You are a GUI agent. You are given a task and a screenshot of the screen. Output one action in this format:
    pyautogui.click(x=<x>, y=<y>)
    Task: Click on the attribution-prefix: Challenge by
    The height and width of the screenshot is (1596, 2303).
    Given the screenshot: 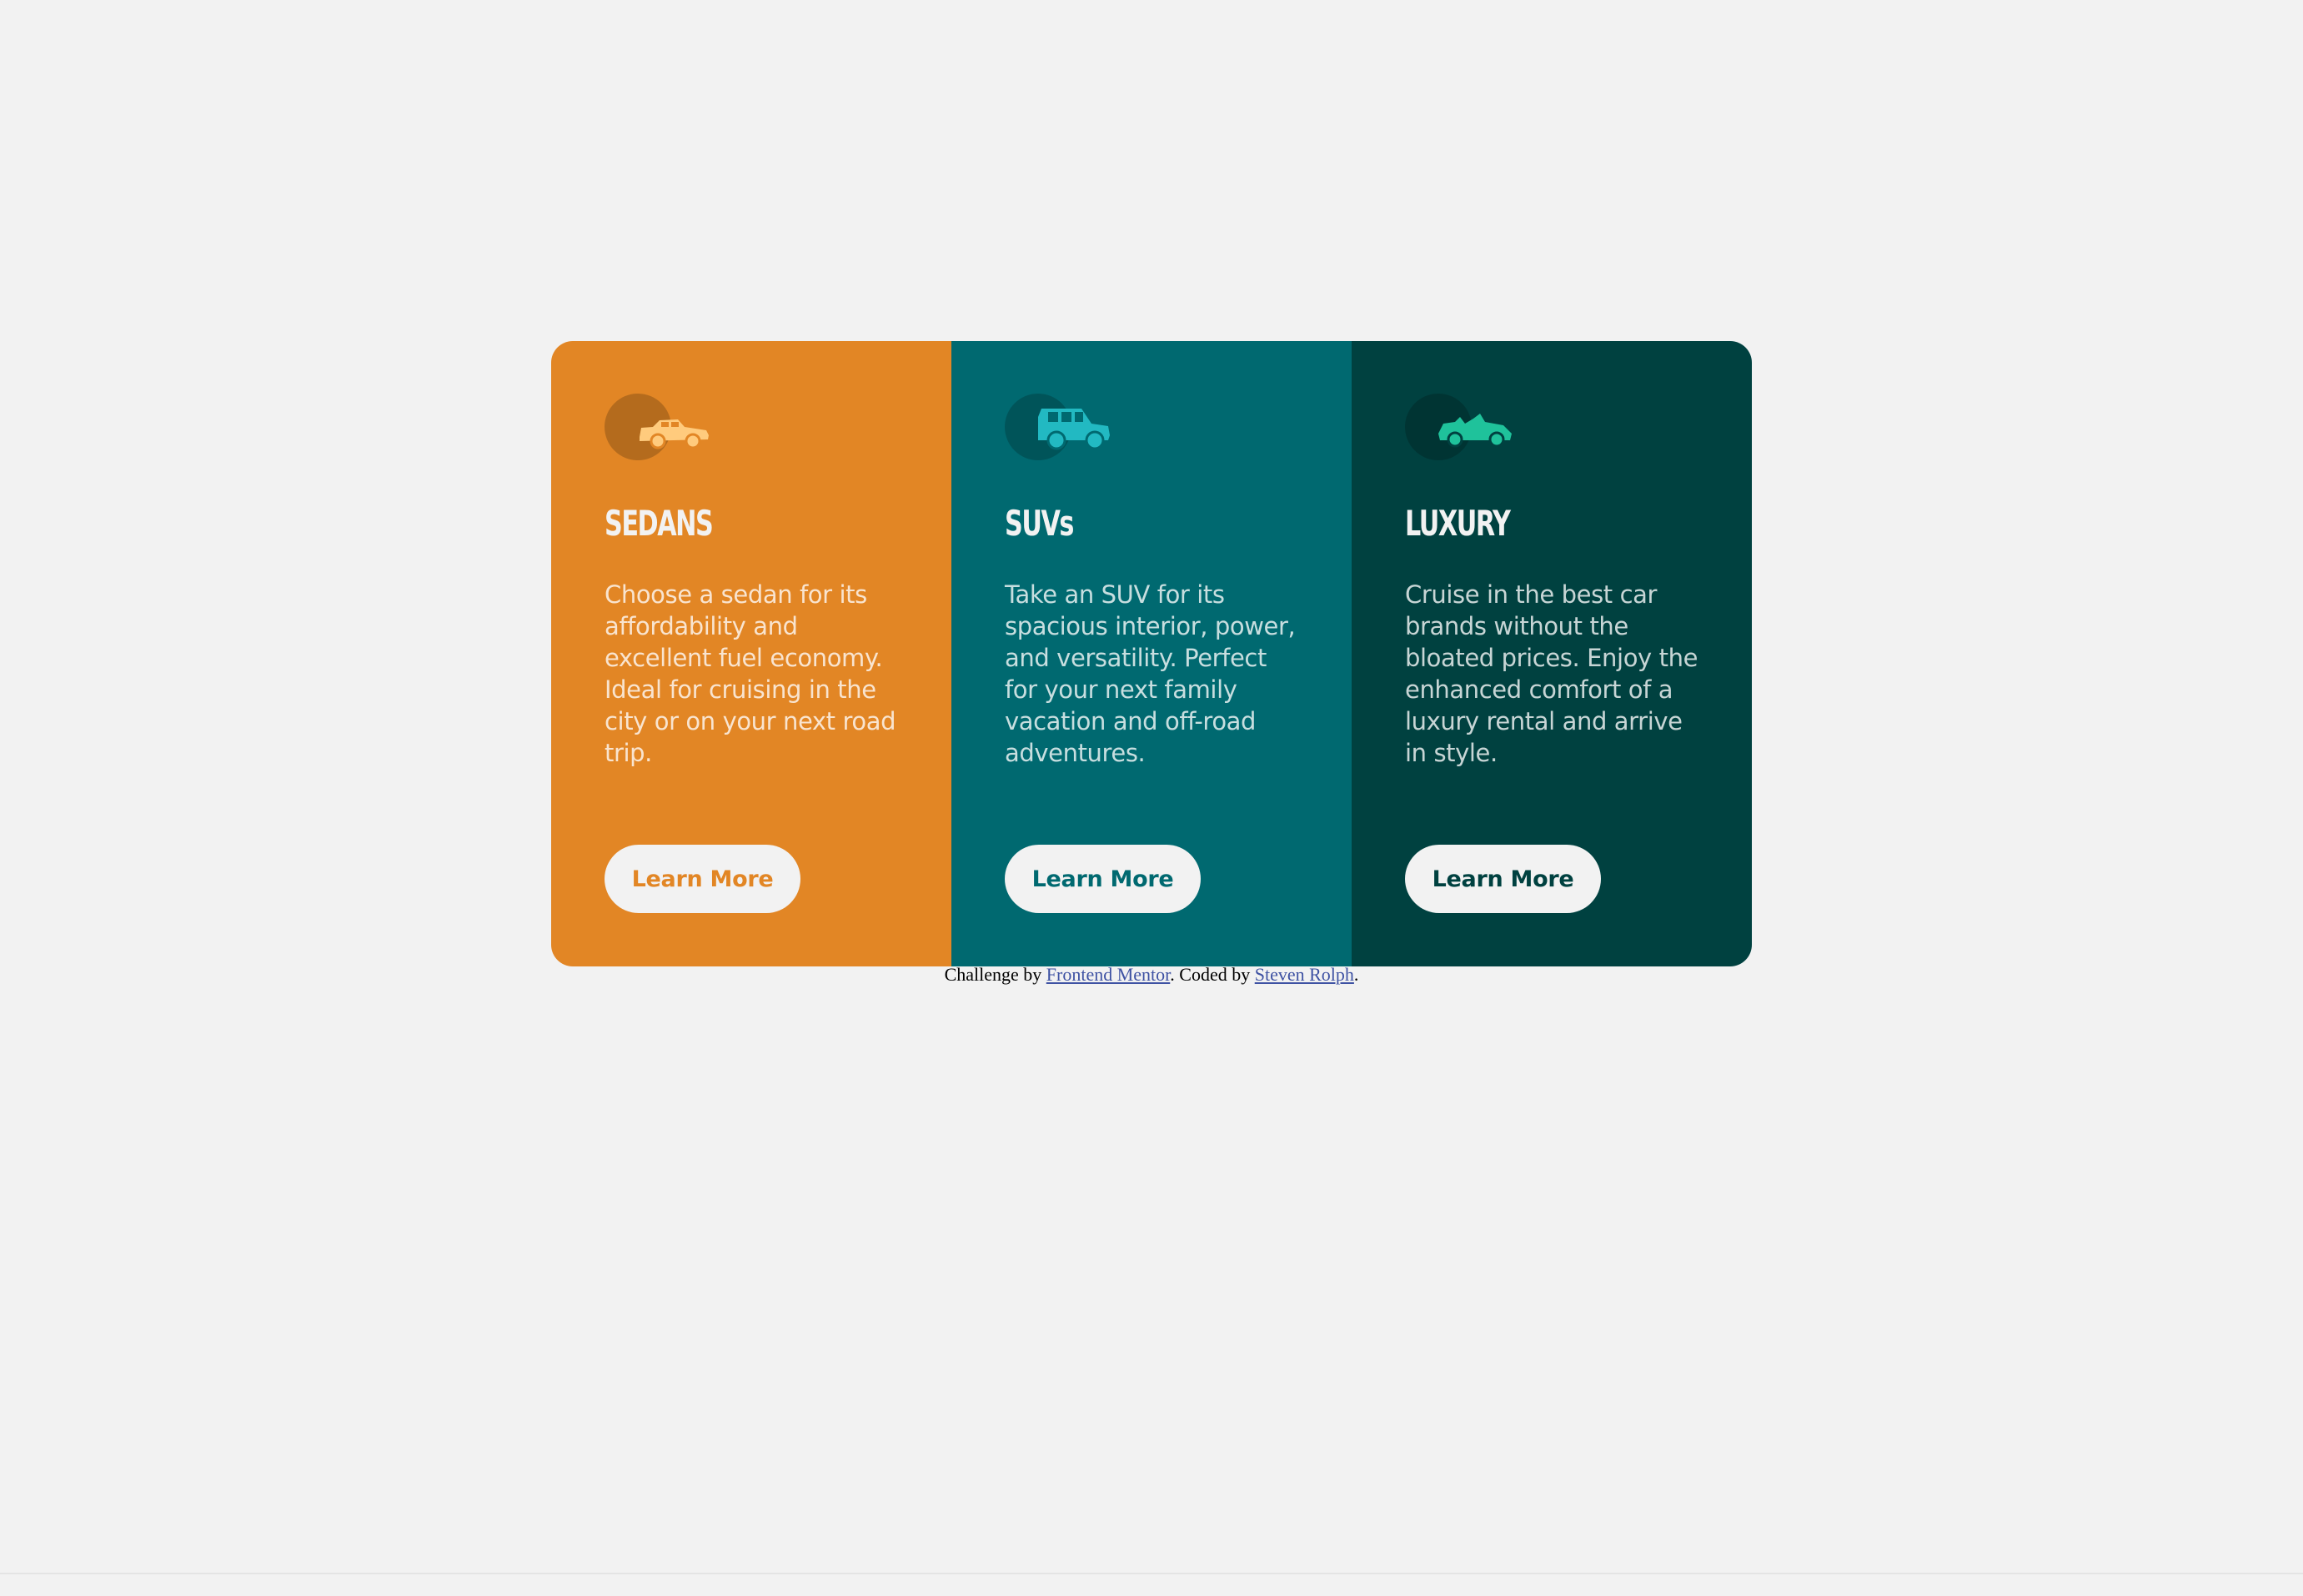 What is the action you would take?
    pyautogui.click(x=995, y=975)
    